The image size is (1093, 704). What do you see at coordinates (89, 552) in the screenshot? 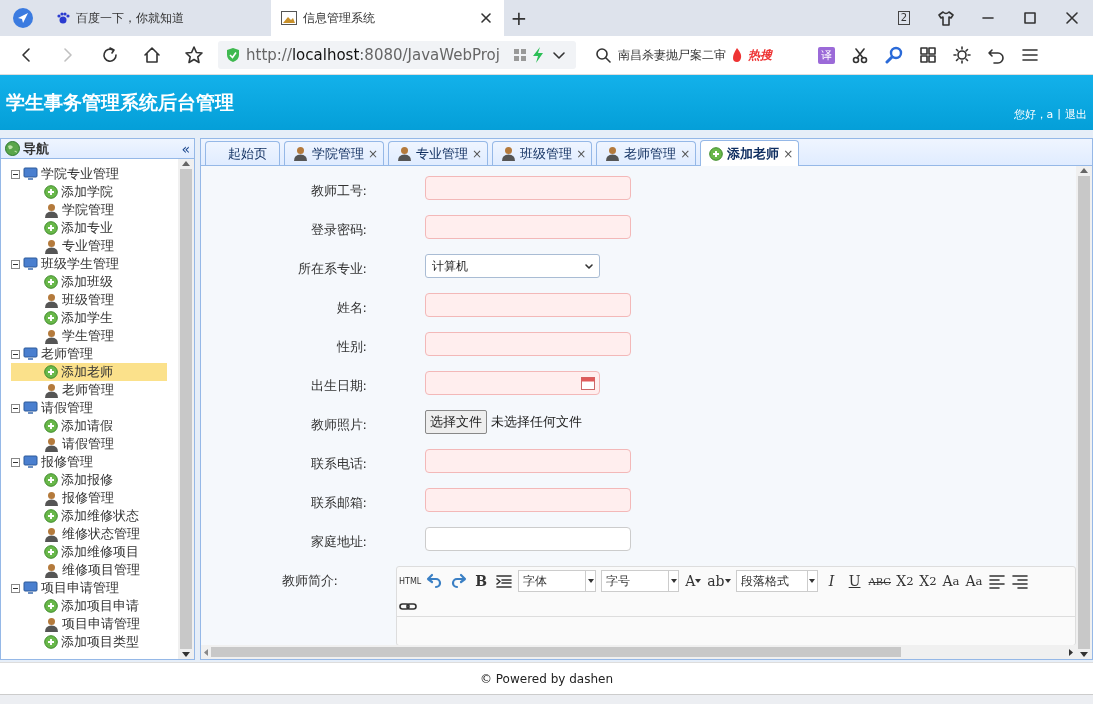
I see `tree-item: 添加维修项目` at bounding box center [89, 552].